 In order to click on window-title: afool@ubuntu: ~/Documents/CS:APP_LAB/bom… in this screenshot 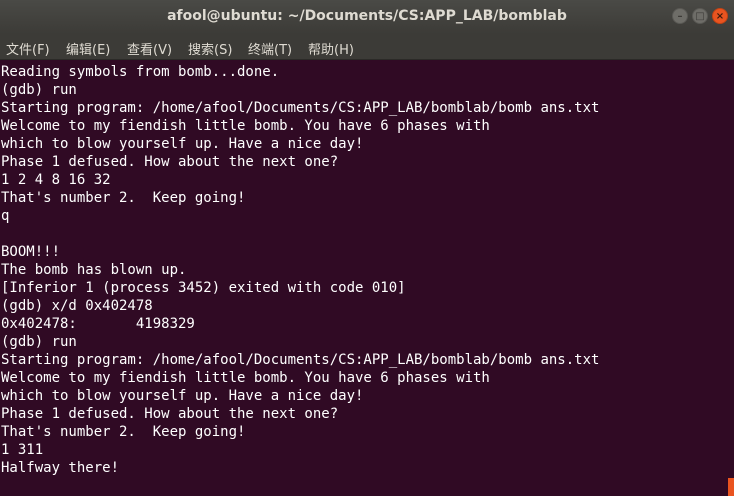, I will do `click(367, 16)`.